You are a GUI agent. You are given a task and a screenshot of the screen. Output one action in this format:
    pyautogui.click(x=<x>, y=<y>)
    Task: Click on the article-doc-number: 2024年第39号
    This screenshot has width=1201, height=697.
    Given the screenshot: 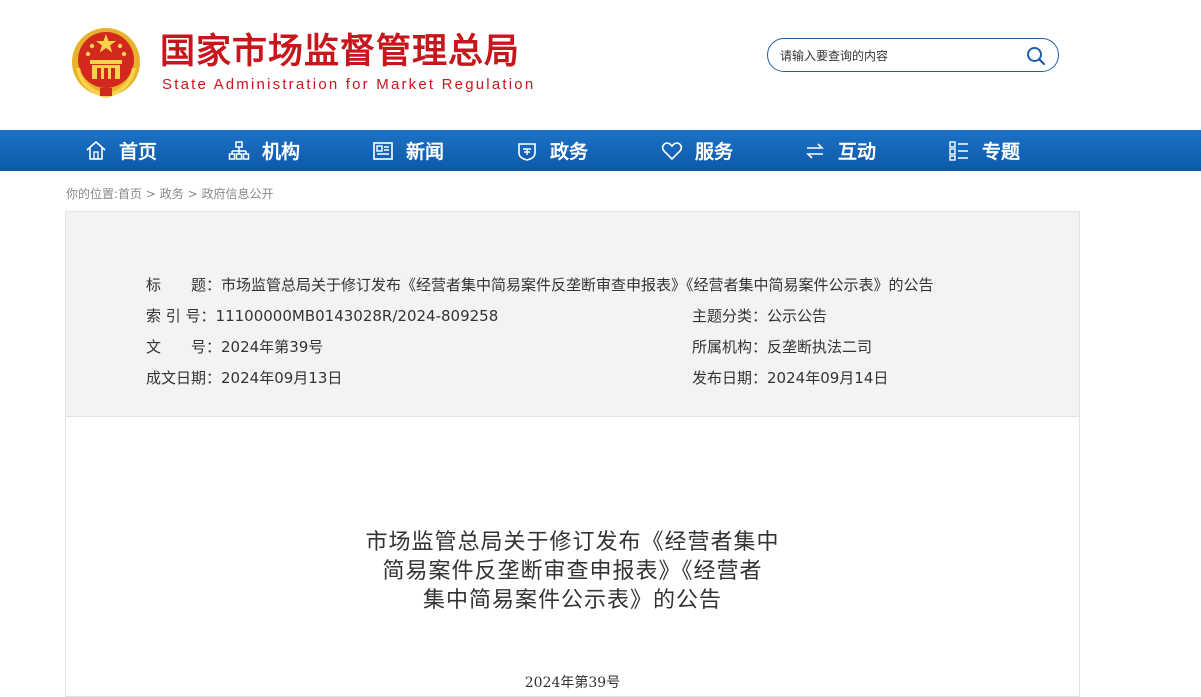 What is the action you would take?
    pyautogui.click(x=572, y=683)
    